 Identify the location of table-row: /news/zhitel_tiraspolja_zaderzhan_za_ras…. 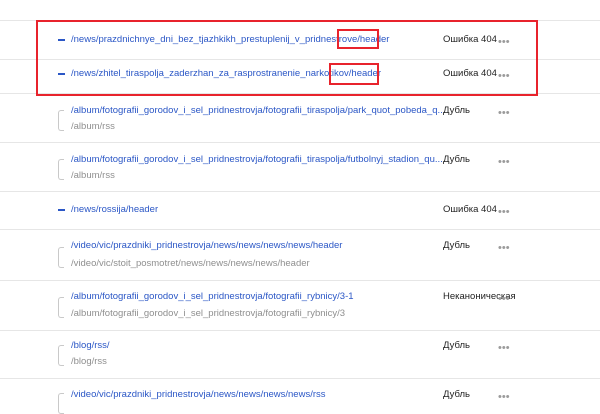
(300, 76).